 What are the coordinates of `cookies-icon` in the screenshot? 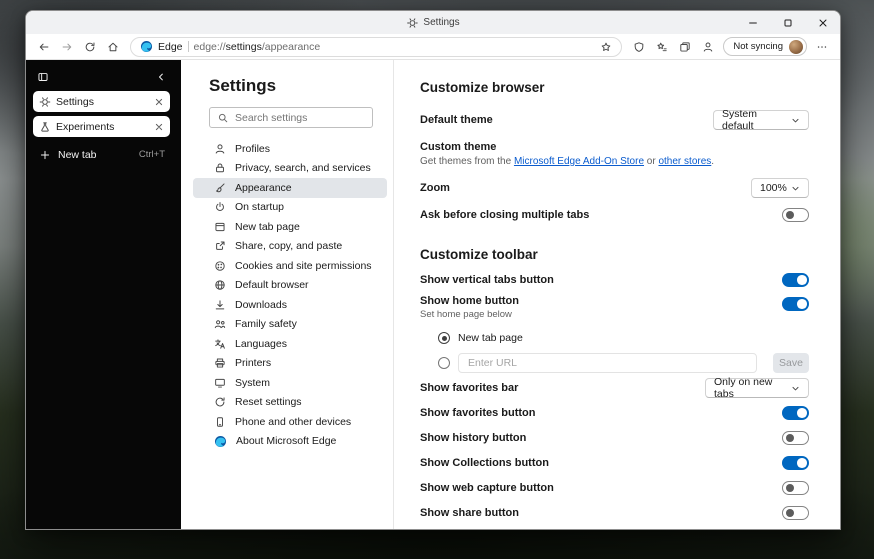 It's located at (220, 266).